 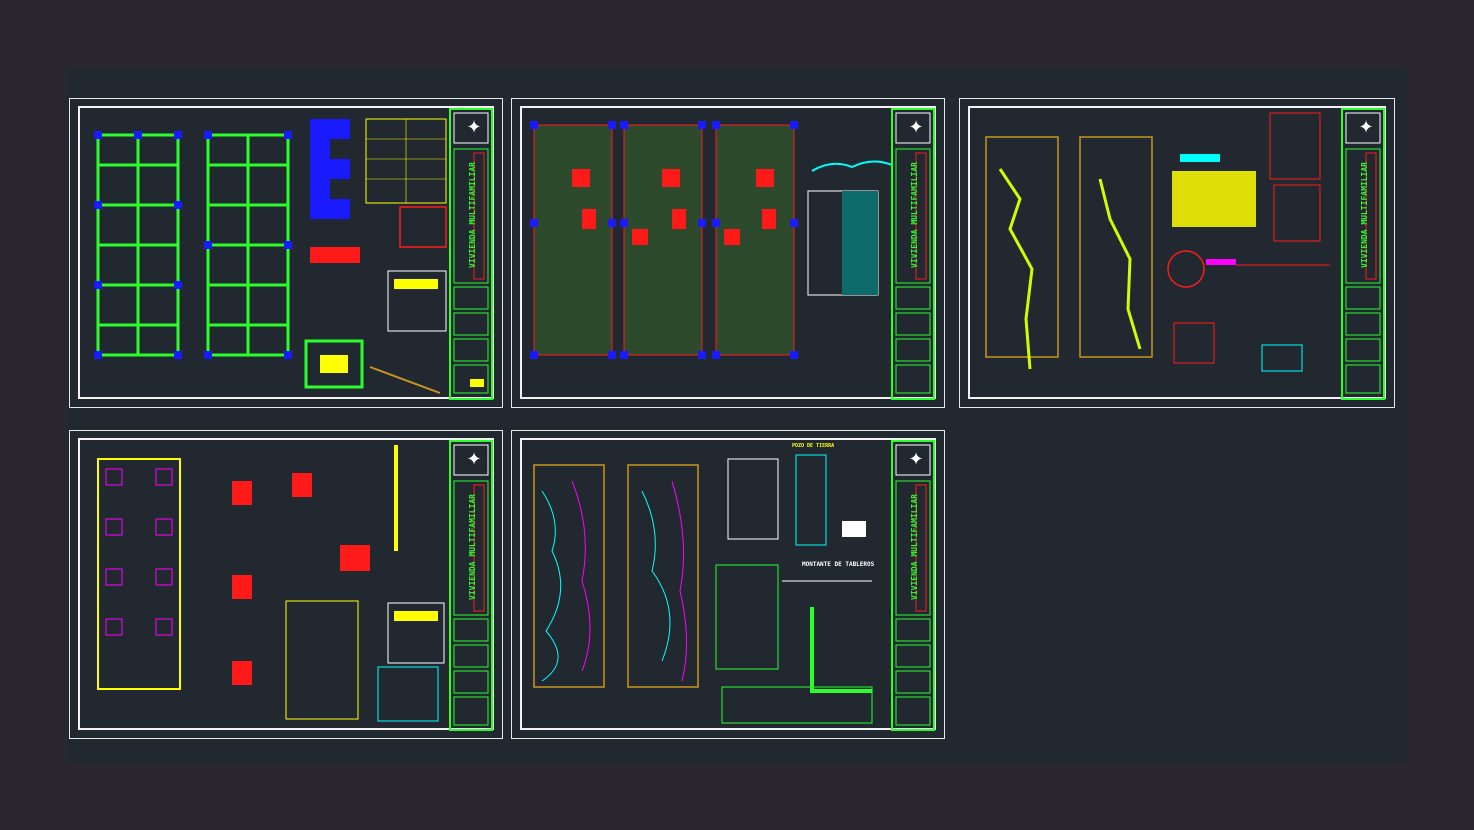 What do you see at coordinates (295, 585) in the screenshot?
I see `sheet-4-drawing` at bounding box center [295, 585].